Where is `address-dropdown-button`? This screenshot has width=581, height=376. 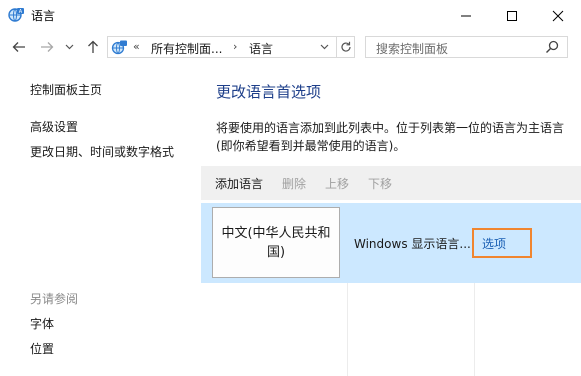
address-dropdown-button is located at coordinates (324, 47).